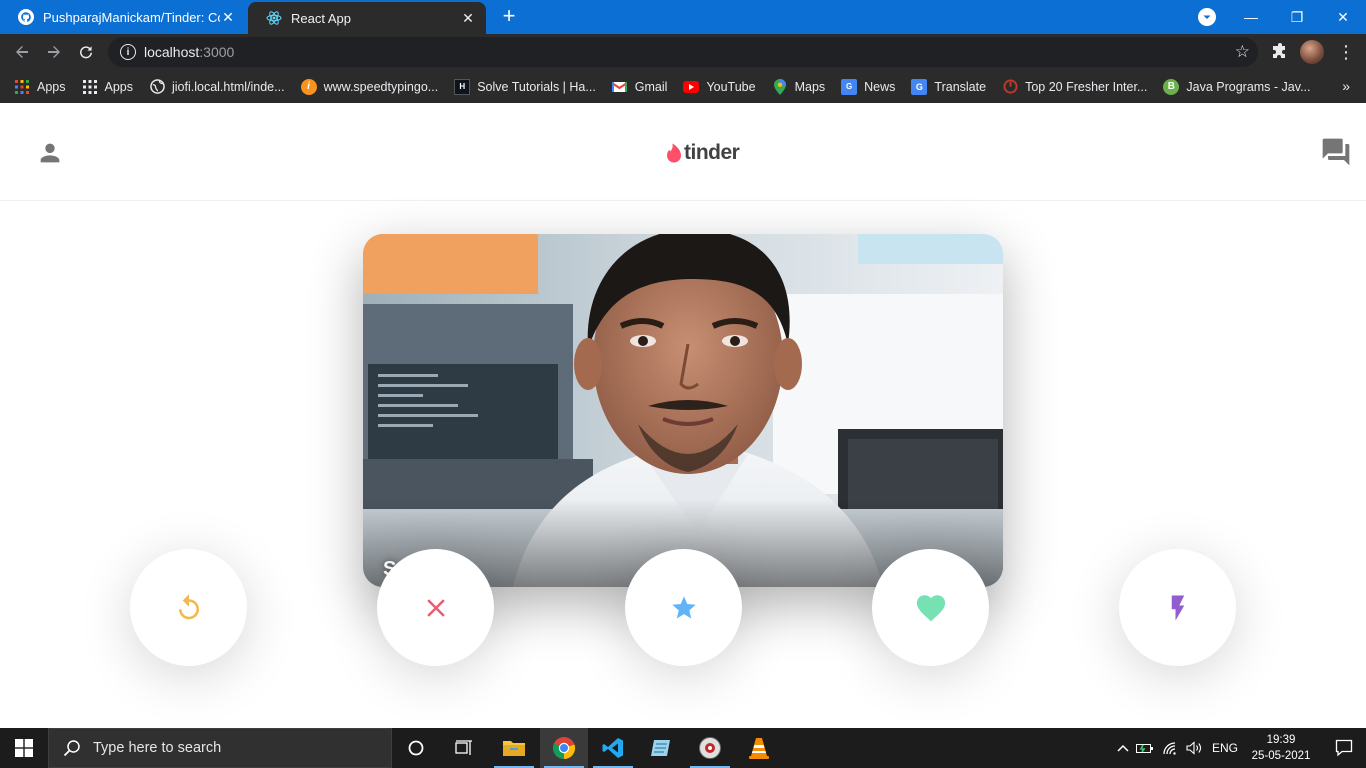 The image size is (1366, 768). What do you see at coordinates (691, 87) in the screenshot?
I see `youtube-icon` at bounding box center [691, 87].